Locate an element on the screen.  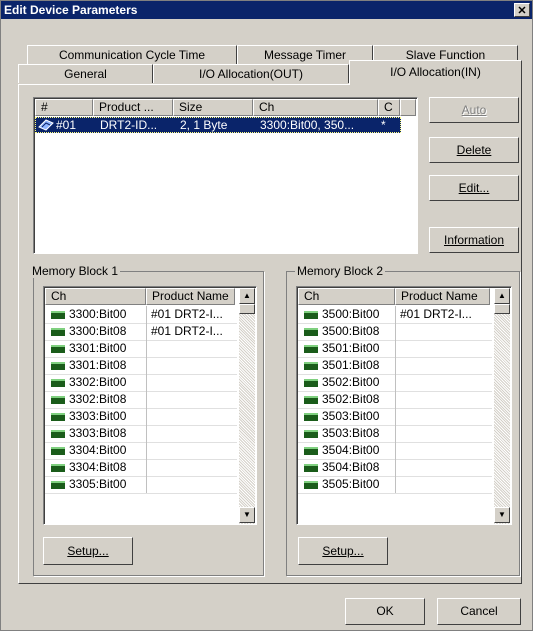
list-item: 3303:Bit00 is located at coordinates (141, 417).